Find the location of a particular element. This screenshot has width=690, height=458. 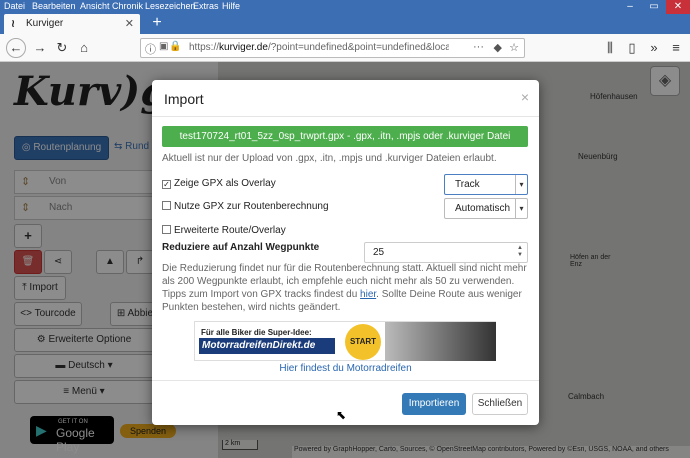

menu-bearbeiten: Bearbeiten is located at coordinates (54, 6).